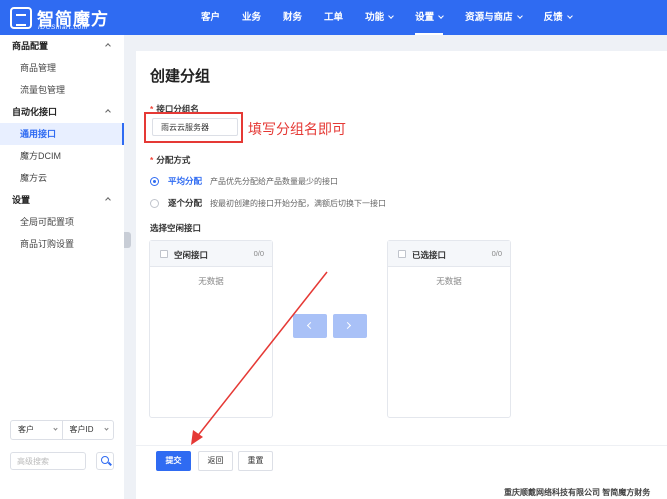 This screenshot has height=499, width=667. I want to click on nav-item-label: 反馈, so click(553, 17).